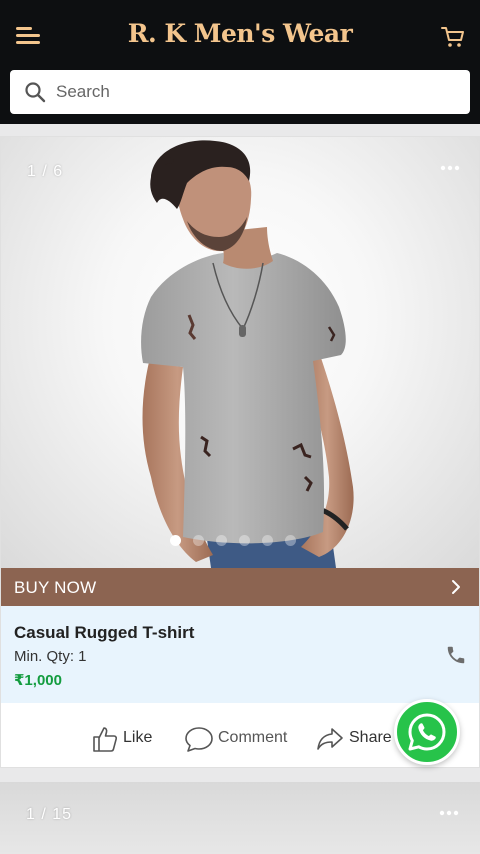  I want to click on product-price: ₹1,000, so click(38, 680).